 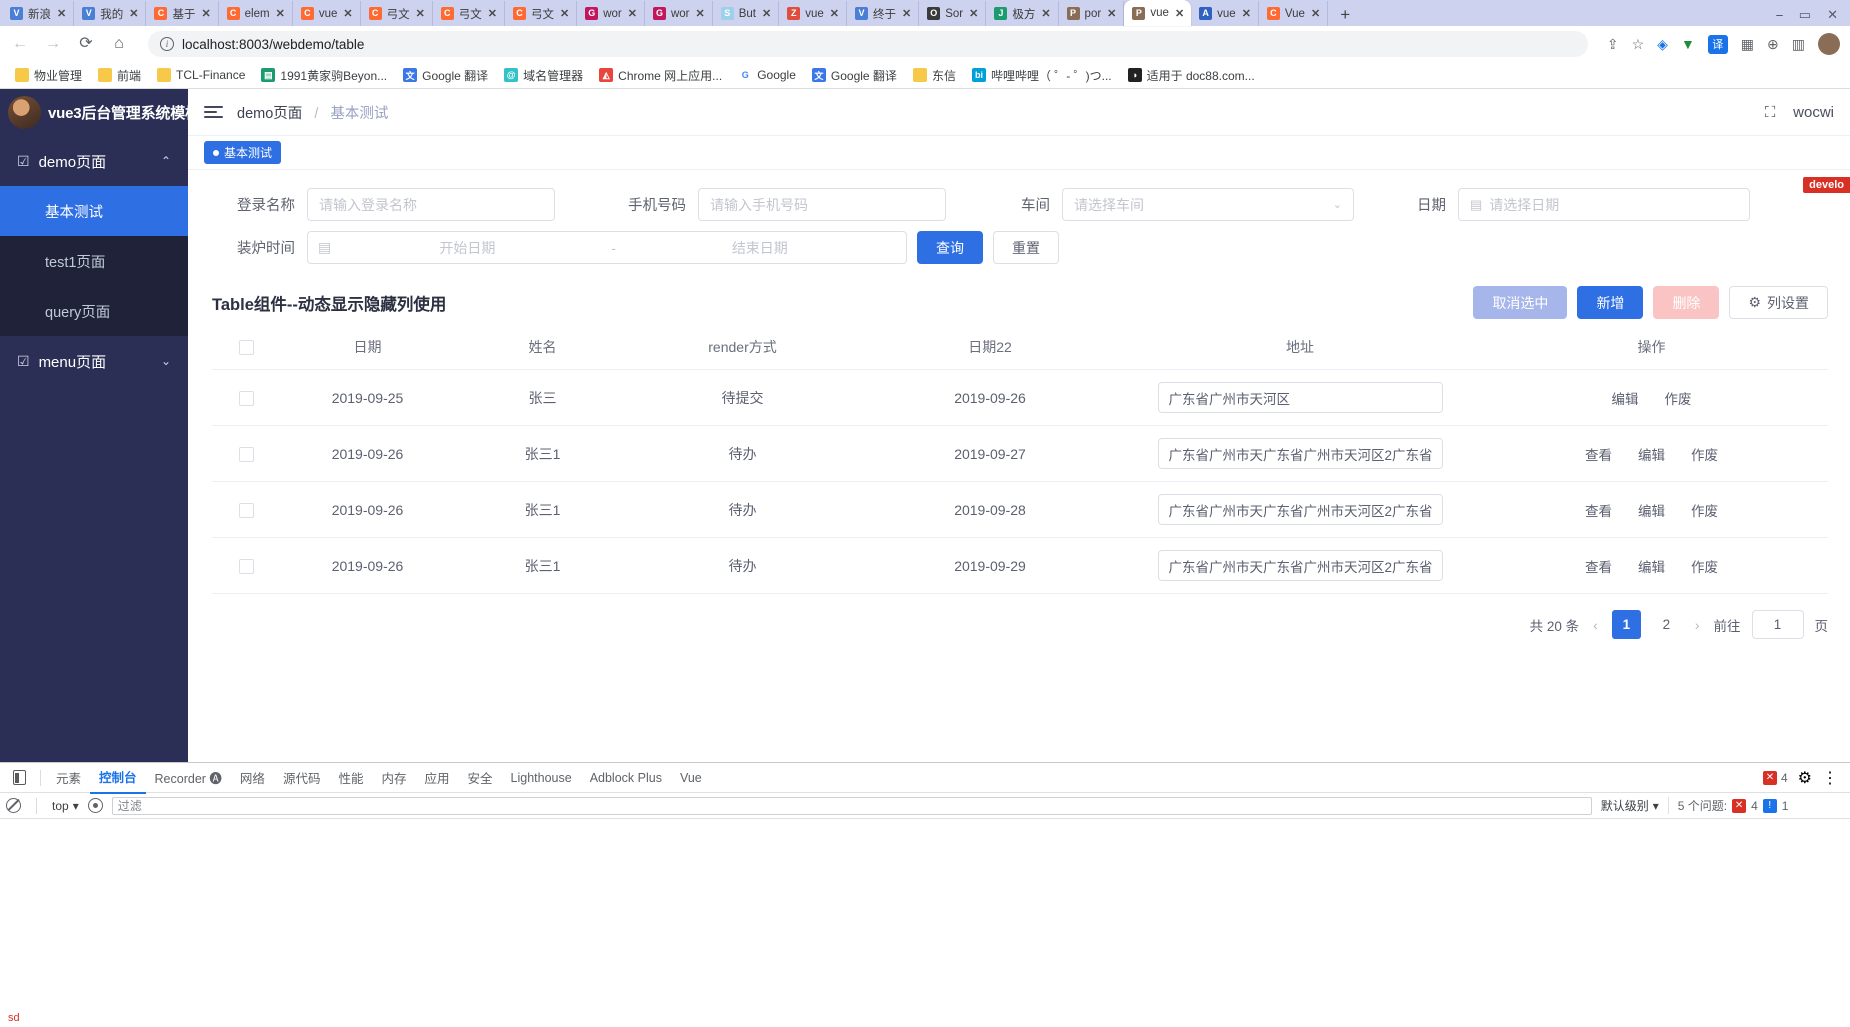 I want to click on collapse-menu-icon, so click(x=213, y=112).